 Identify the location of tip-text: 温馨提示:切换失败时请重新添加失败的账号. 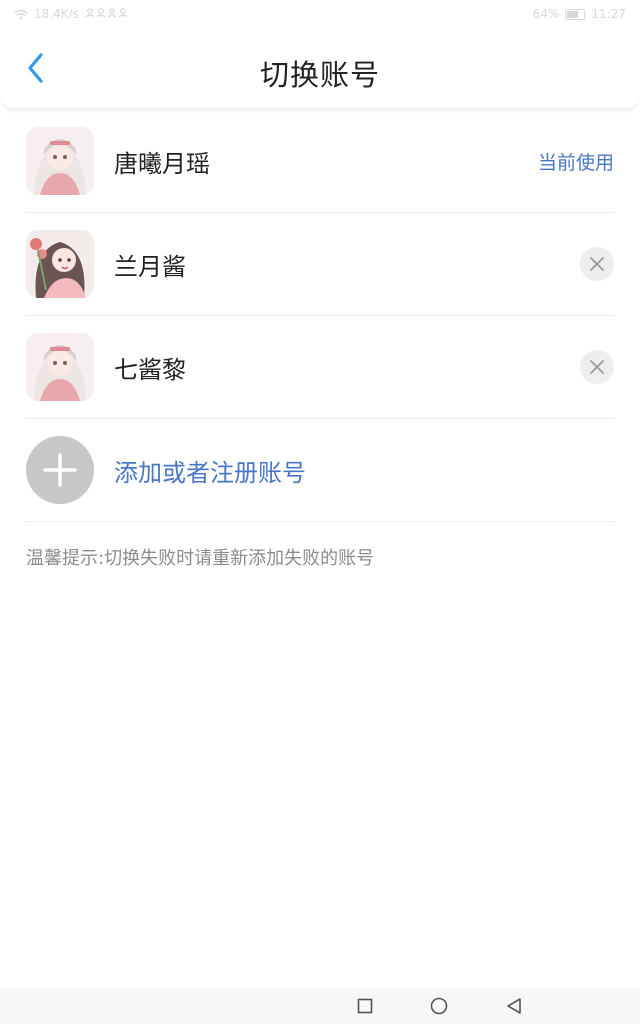
(200, 558).